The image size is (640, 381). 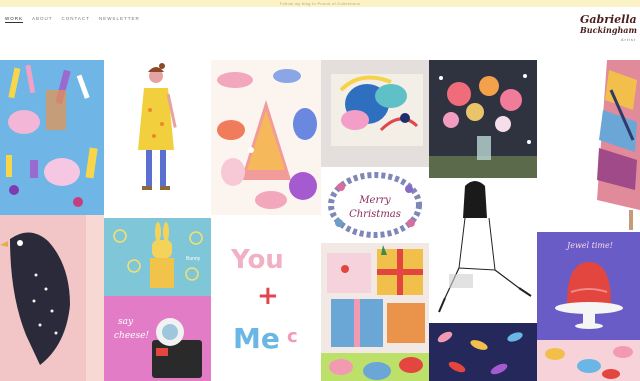 I want to click on artwork-tile-bunny-lightbulbs: Bunny, so click(x=157, y=257).